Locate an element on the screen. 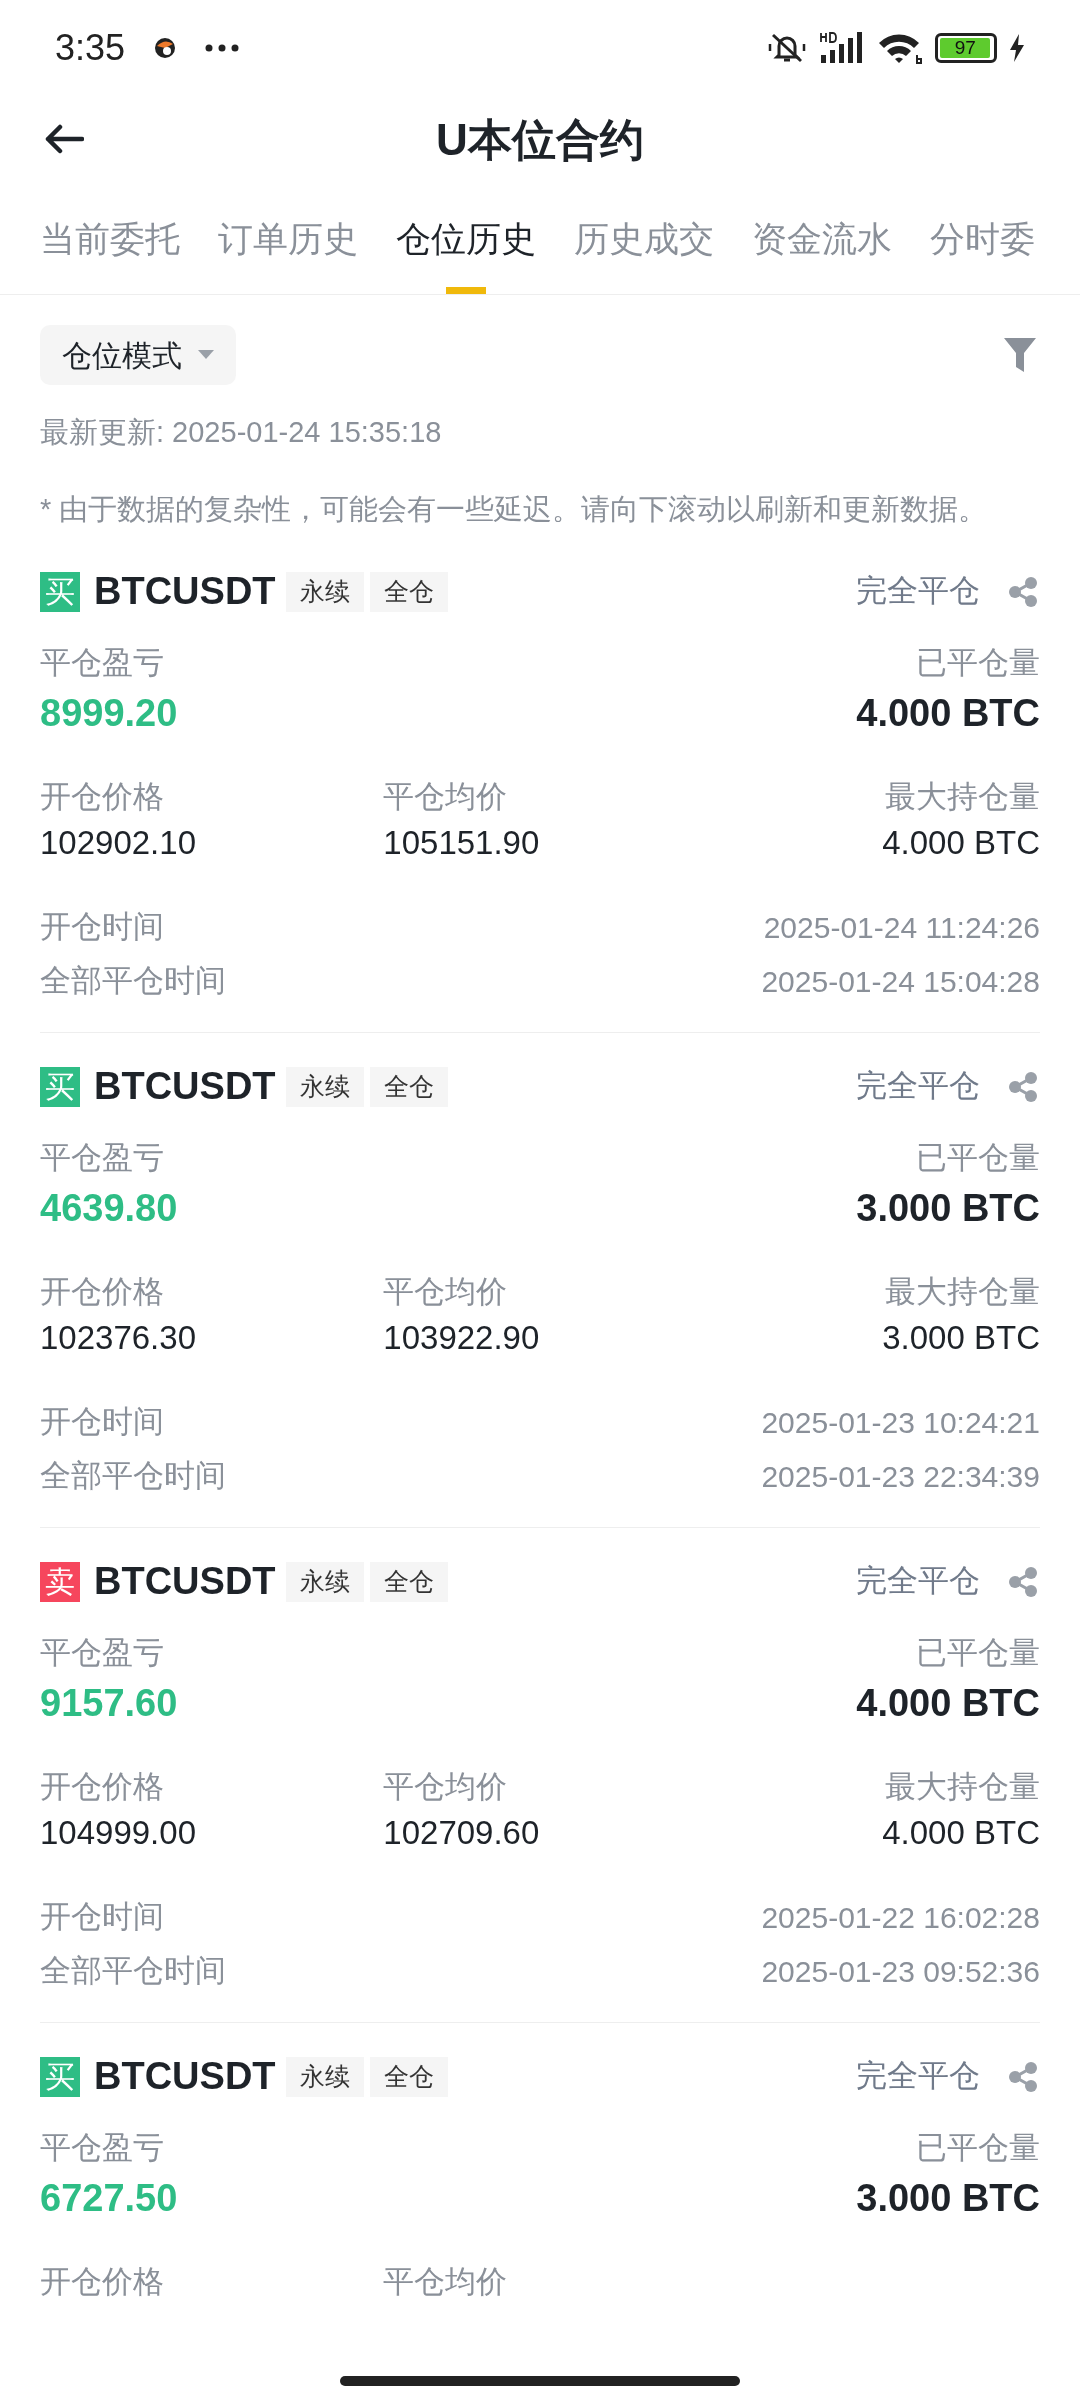 This screenshot has width=1080, height=2400. last-update-text: 最新更新: 2025-01-24 15:35:18 is located at coordinates (241, 432).